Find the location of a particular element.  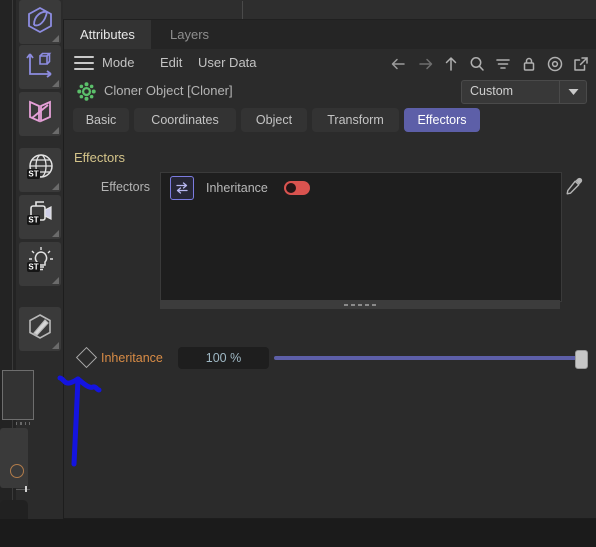

spline-primitive-icon is located at coordinates (40, 22).